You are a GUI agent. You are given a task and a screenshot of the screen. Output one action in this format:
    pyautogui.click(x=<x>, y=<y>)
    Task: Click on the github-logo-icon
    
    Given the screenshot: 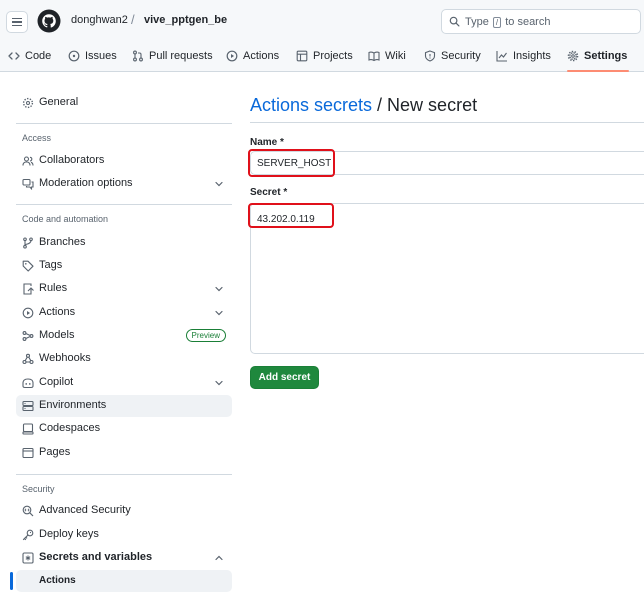 What is the action you would take?
    pyautogui.click(x=49, y=21)
    